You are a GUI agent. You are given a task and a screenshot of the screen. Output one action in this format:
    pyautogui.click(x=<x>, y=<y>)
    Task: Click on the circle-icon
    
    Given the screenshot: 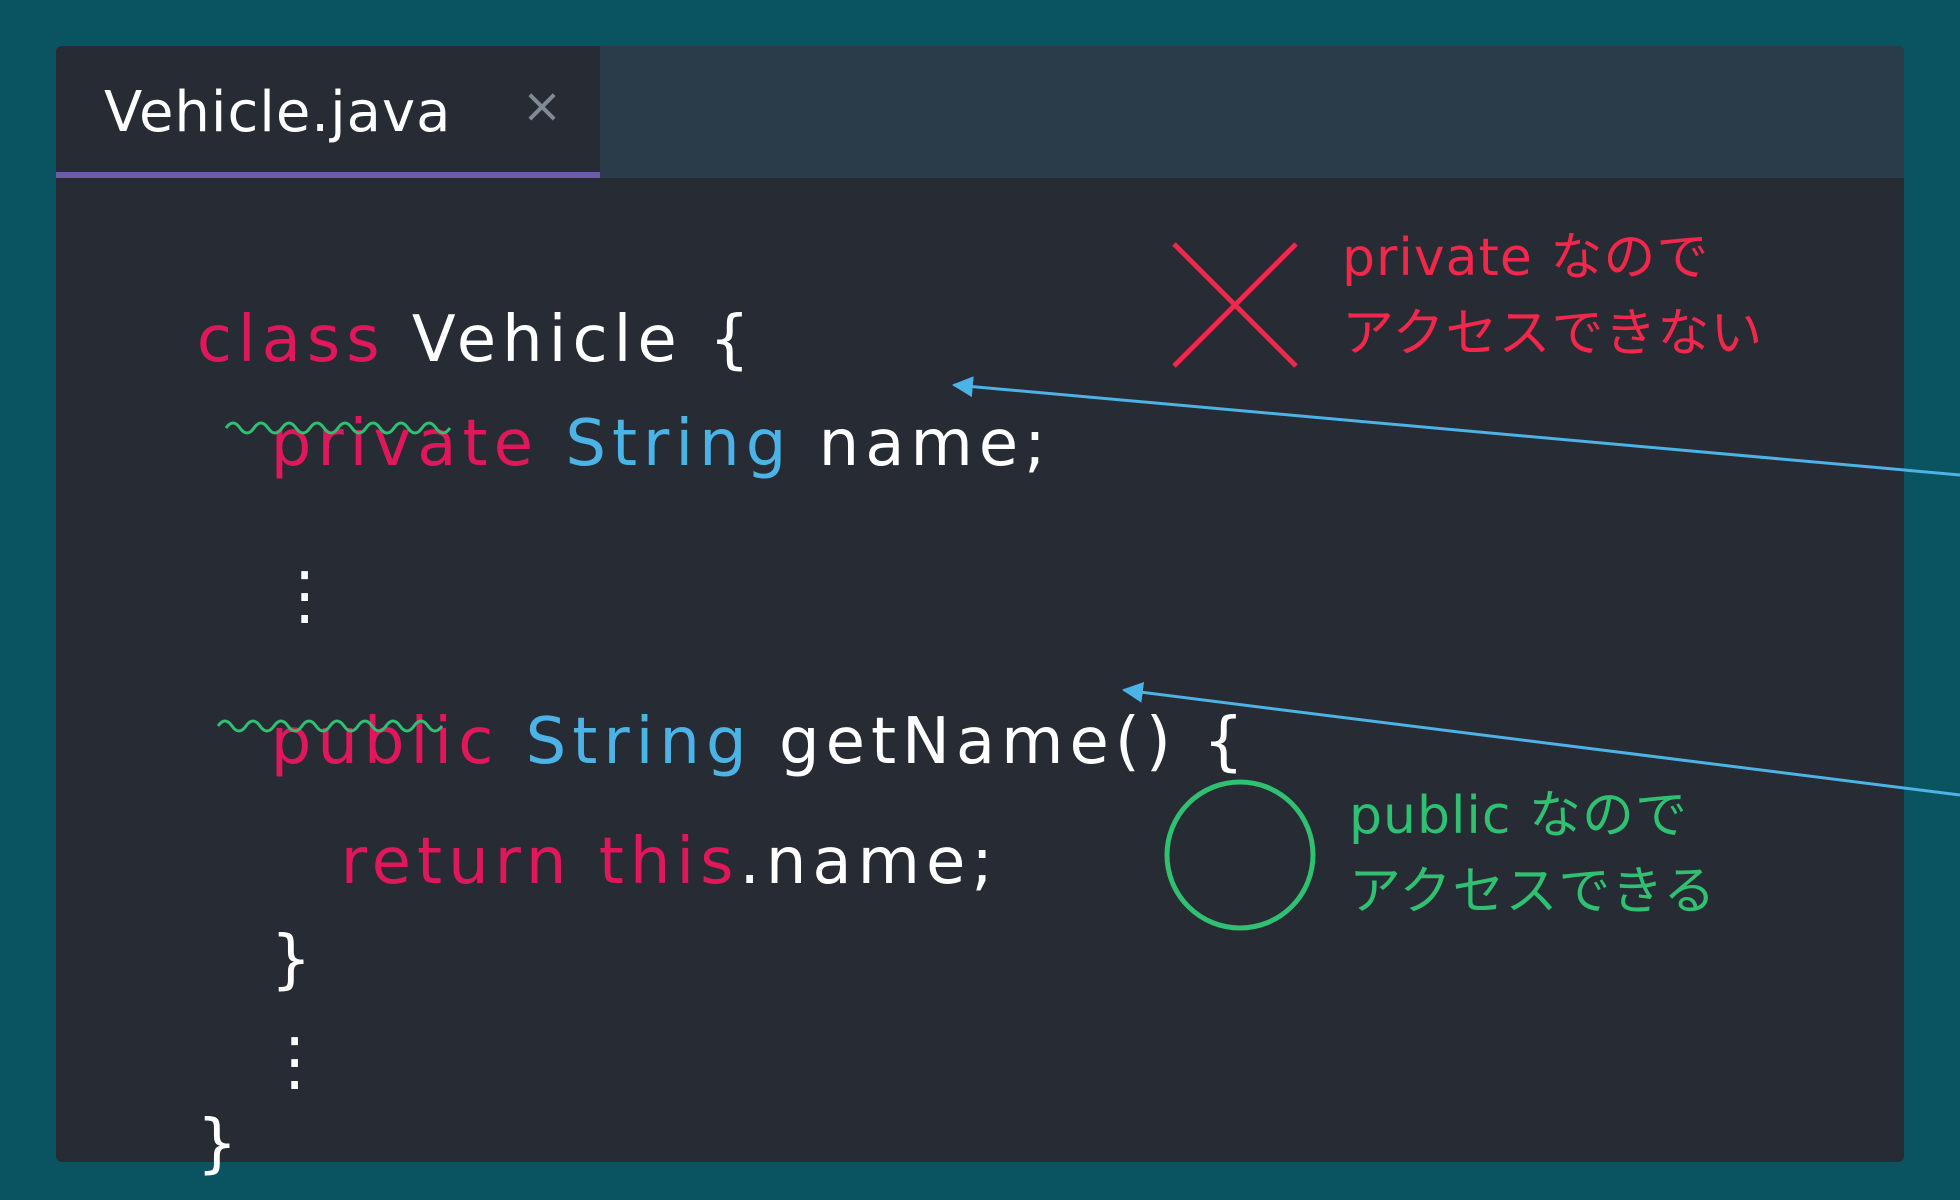 What is the action you would take?
    pyautogui.click(x=1240, y=855)
    